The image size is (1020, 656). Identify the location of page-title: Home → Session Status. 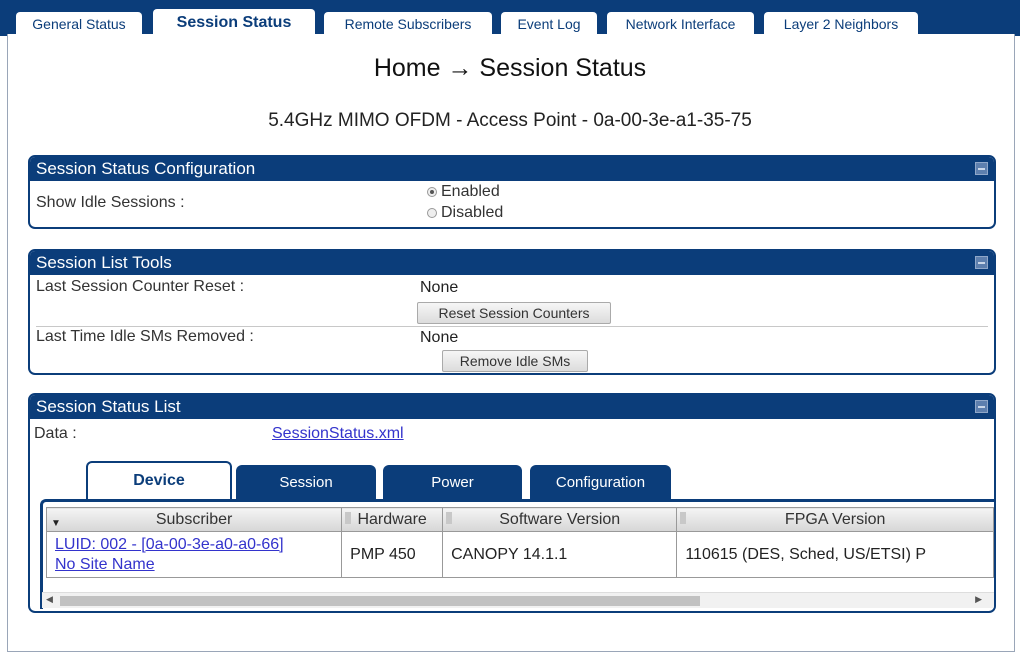
(510, 68).